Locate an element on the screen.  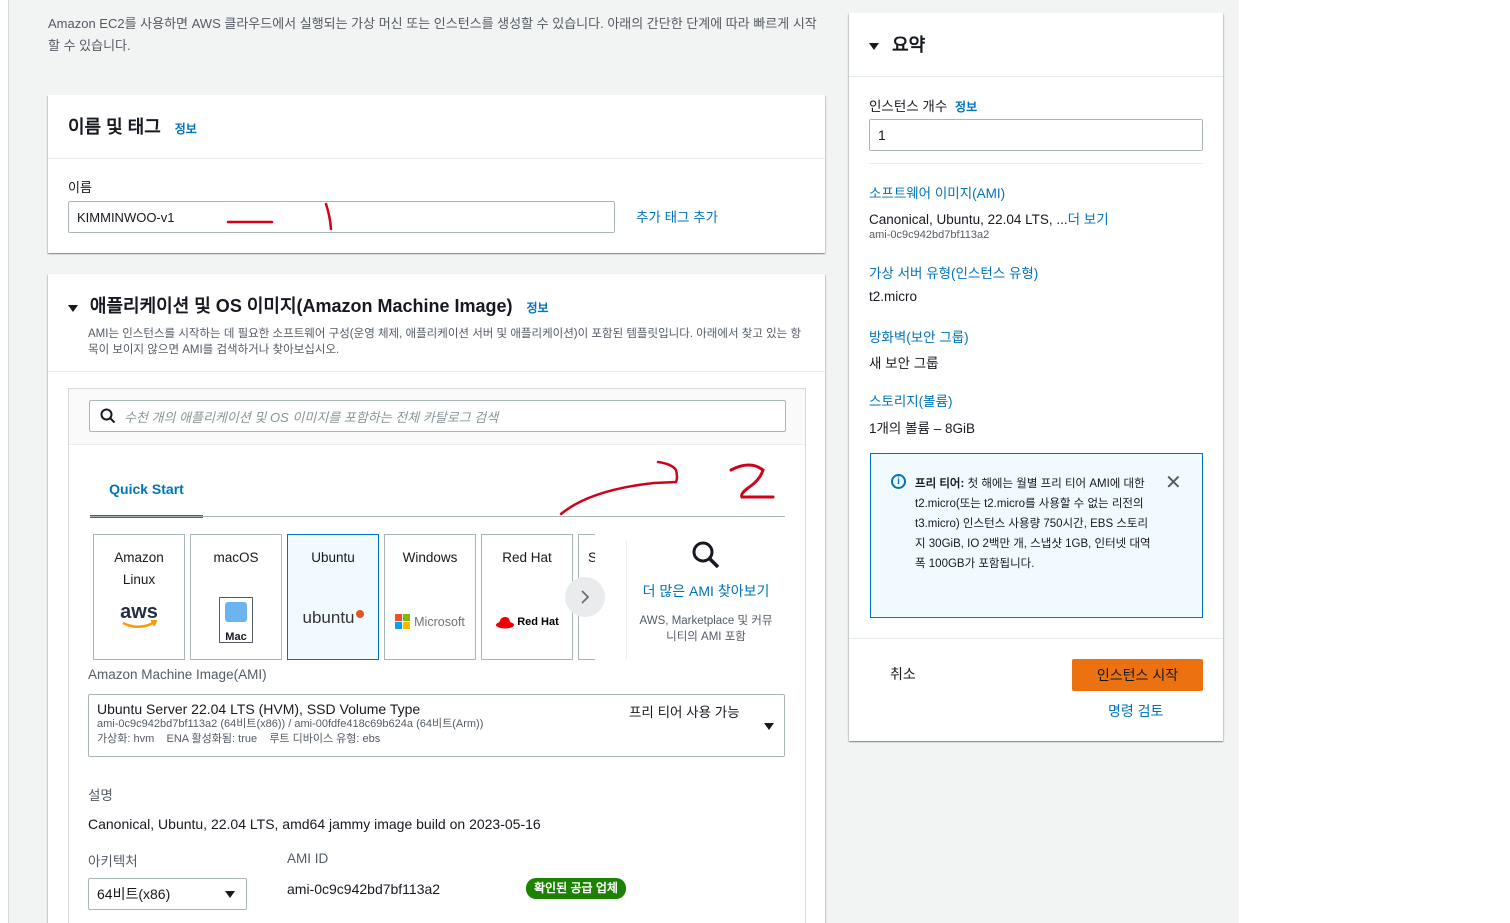
os-card-label: Red Hat is located at coordinates (527, 557).